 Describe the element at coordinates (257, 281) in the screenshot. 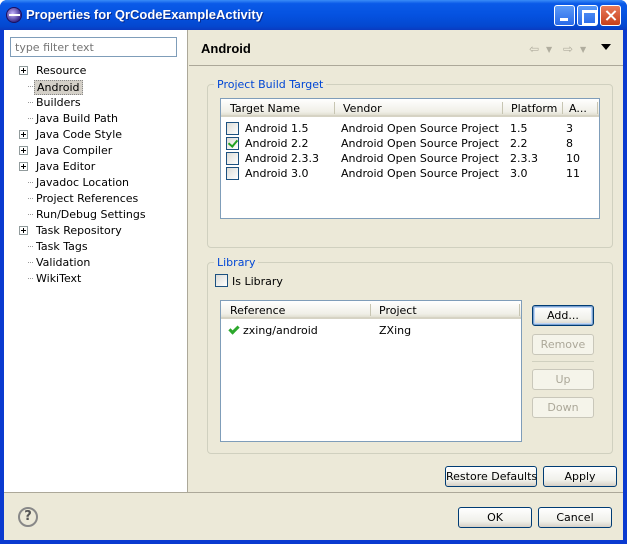

I see `is-library-label: Is Library` at that location.